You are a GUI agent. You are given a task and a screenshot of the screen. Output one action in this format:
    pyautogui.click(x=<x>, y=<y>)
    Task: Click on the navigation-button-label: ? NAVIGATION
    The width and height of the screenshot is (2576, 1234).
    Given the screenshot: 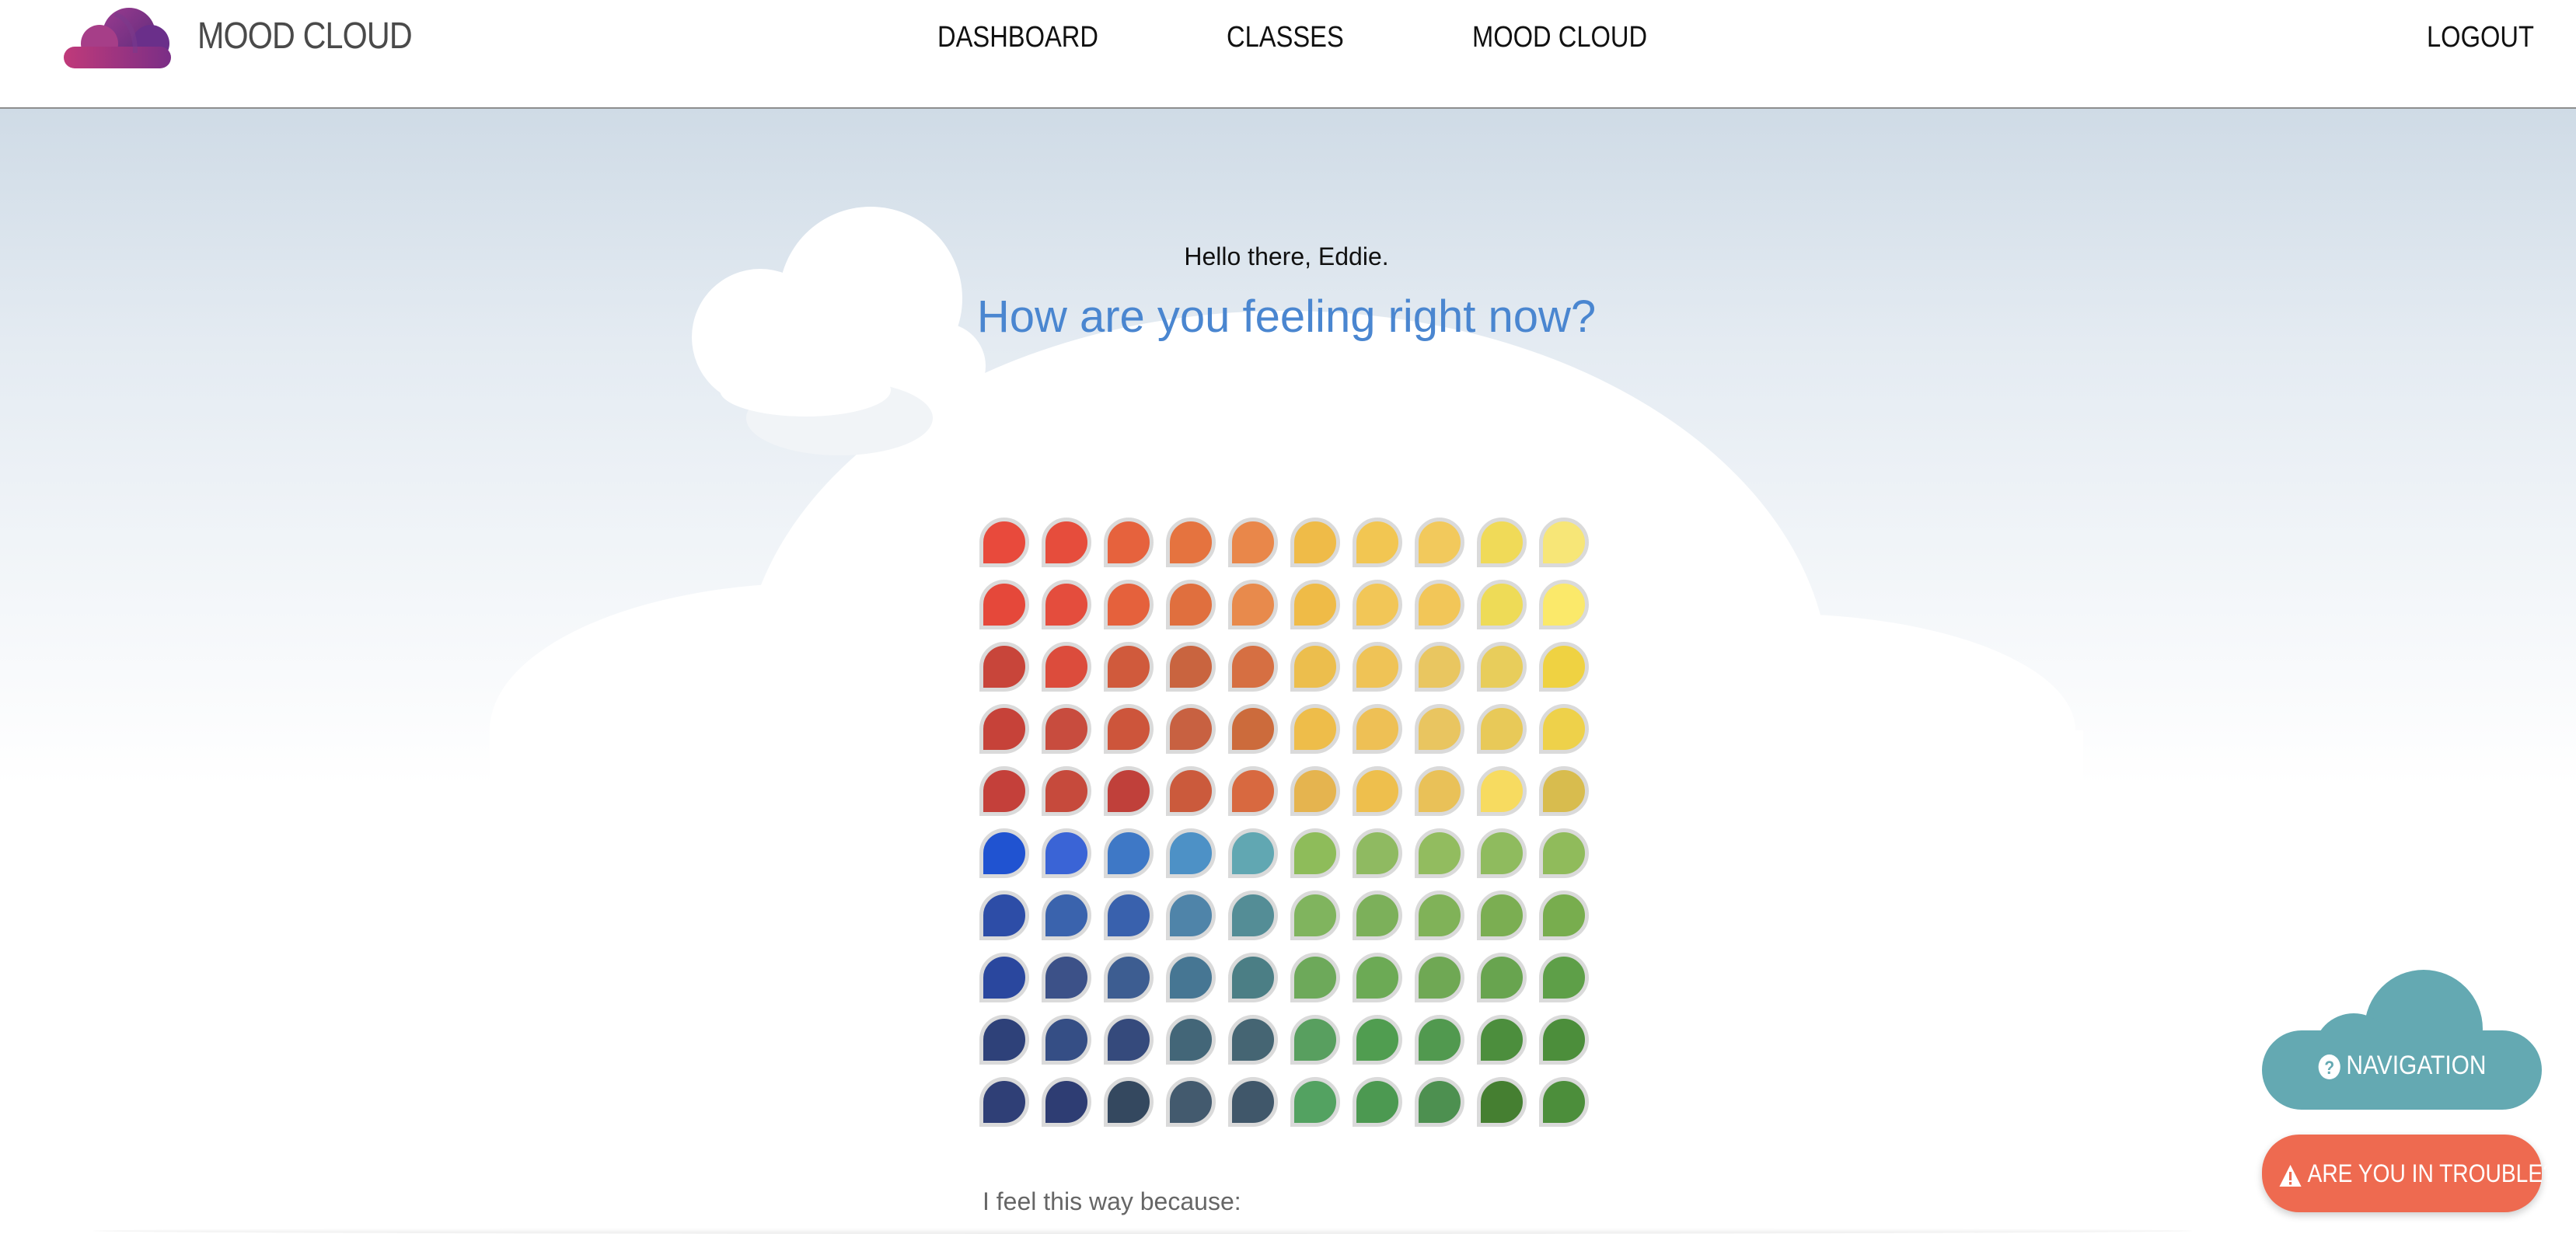 What is the action you would take?
    pyautogui.click(x=2402, y=1066)
    